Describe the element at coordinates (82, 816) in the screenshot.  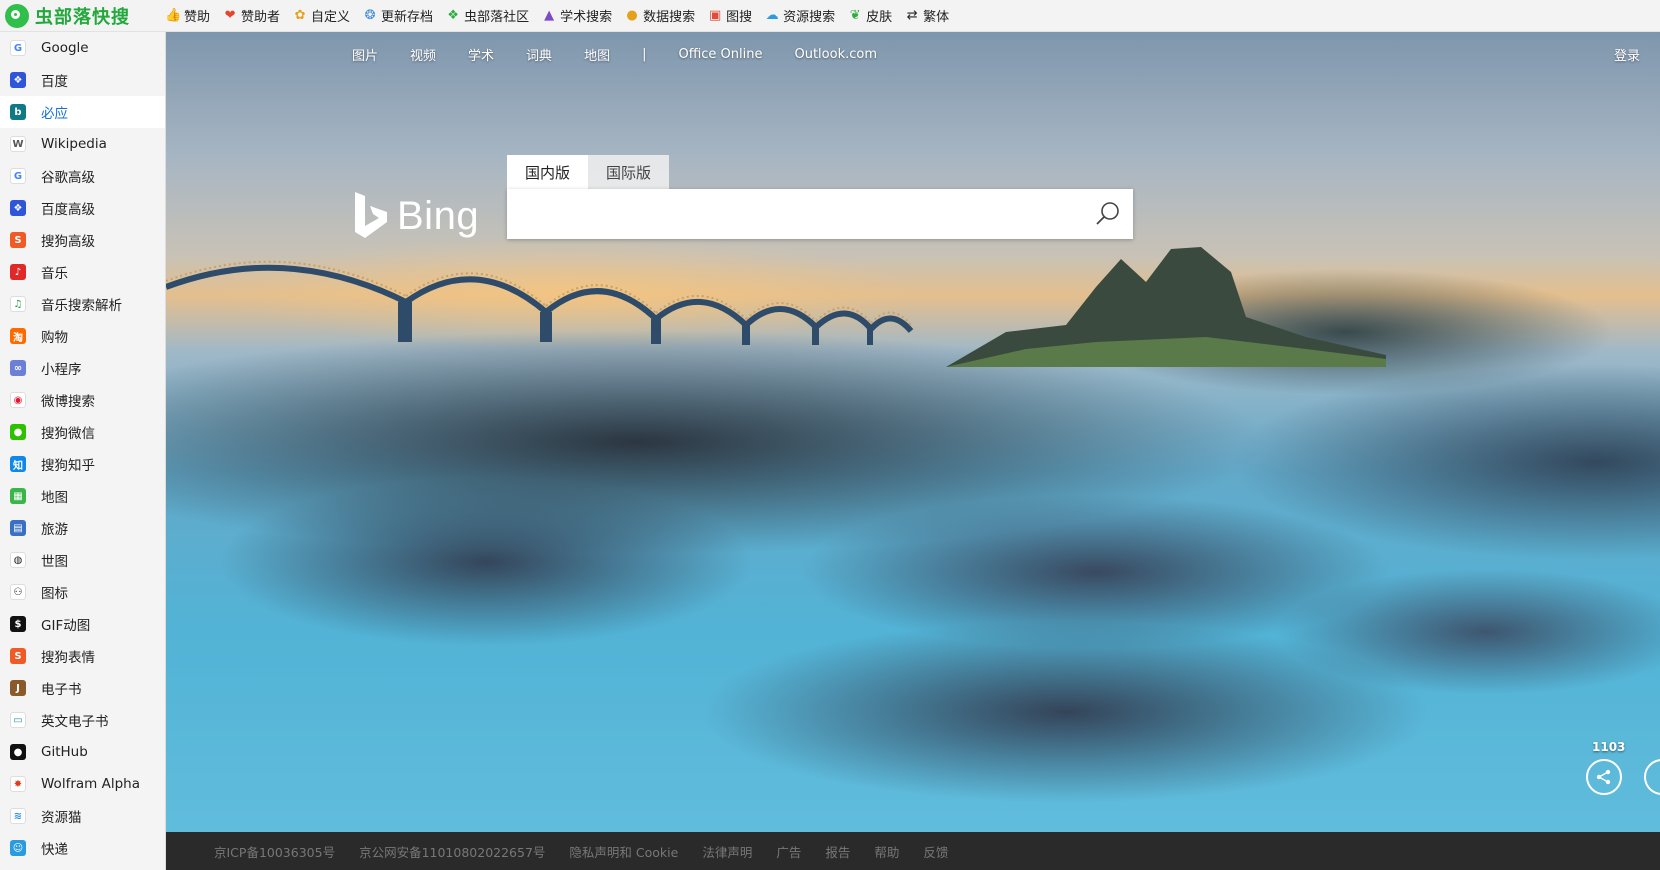
I see `sidebar-item-24: ≋ 资源猫` at that location.